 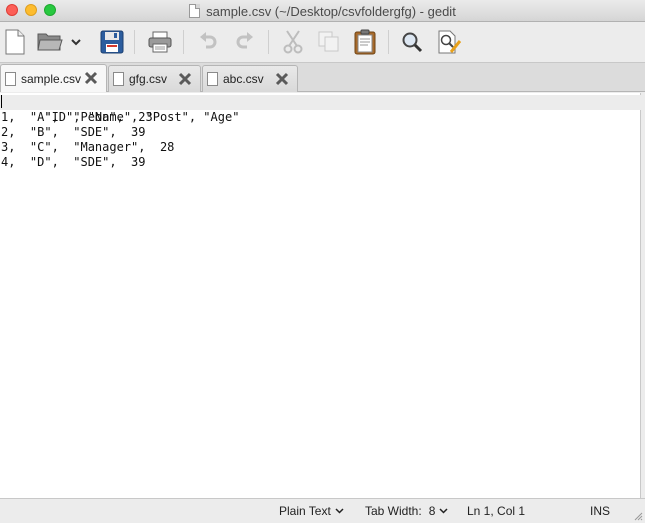 I want to click on tab-gfg-csv: gfg.csv, so click(x=154, y=78).